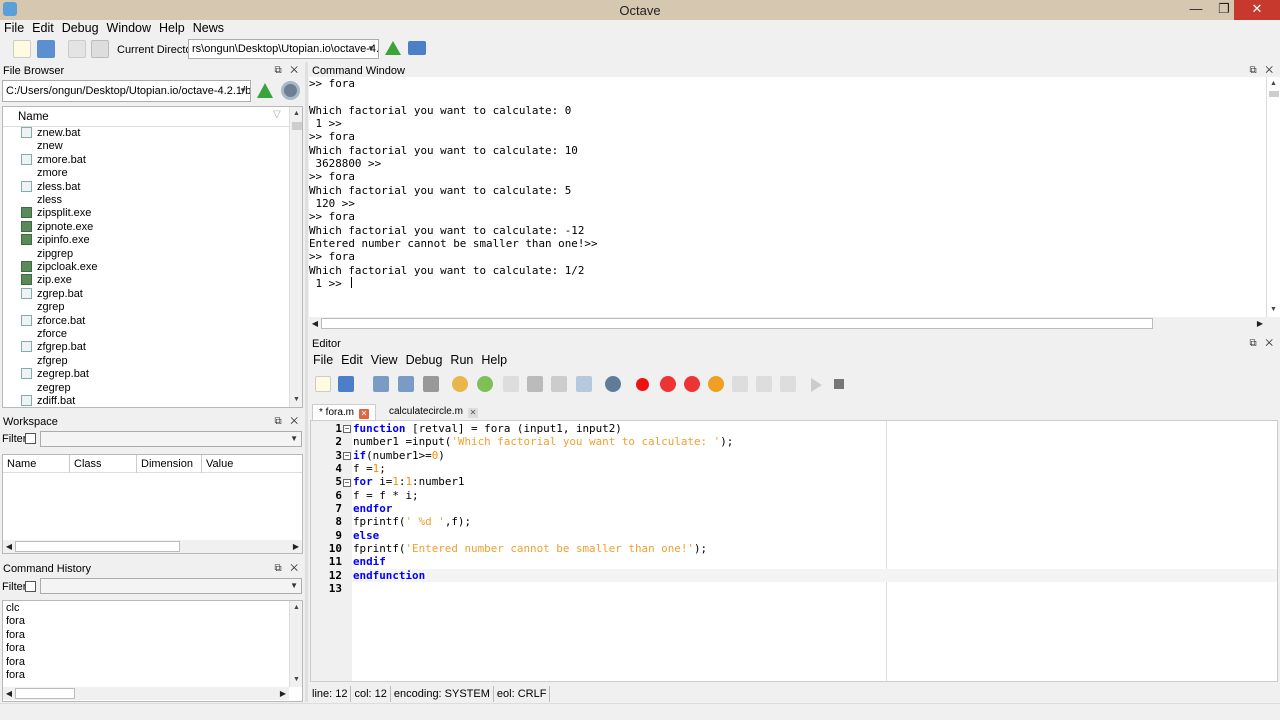 The width and height of the screenshot is (1280, 720). I want to click on file-row: zforce, so click(44, 334).